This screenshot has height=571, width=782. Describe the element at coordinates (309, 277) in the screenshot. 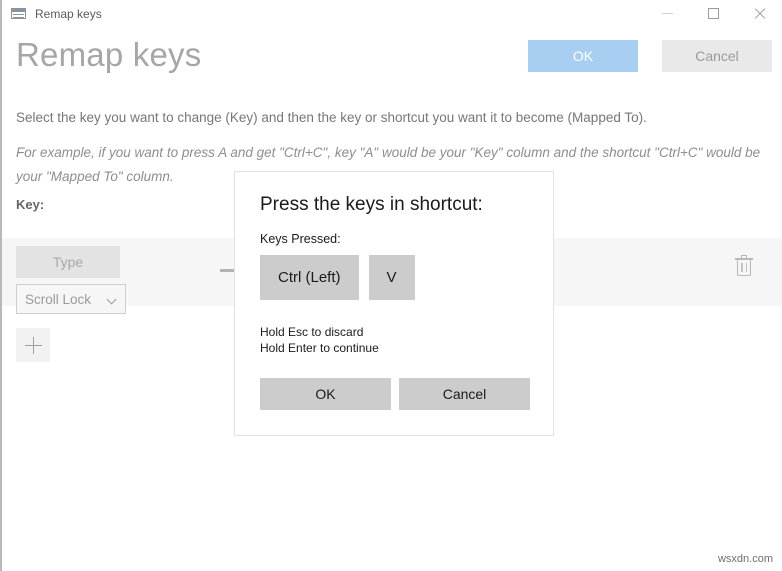

I see `key-chip: Ctrl (Left)` at that location.